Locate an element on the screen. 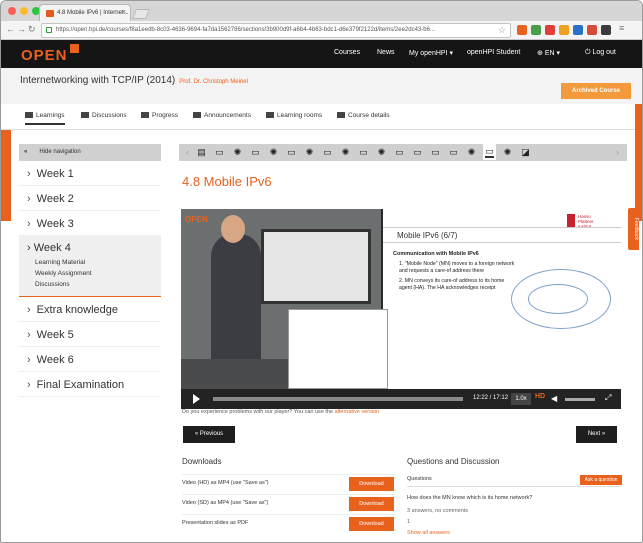 This screenshot has height=543, width=643. reload-icon: ↻ is located at coordinates (32, 29).